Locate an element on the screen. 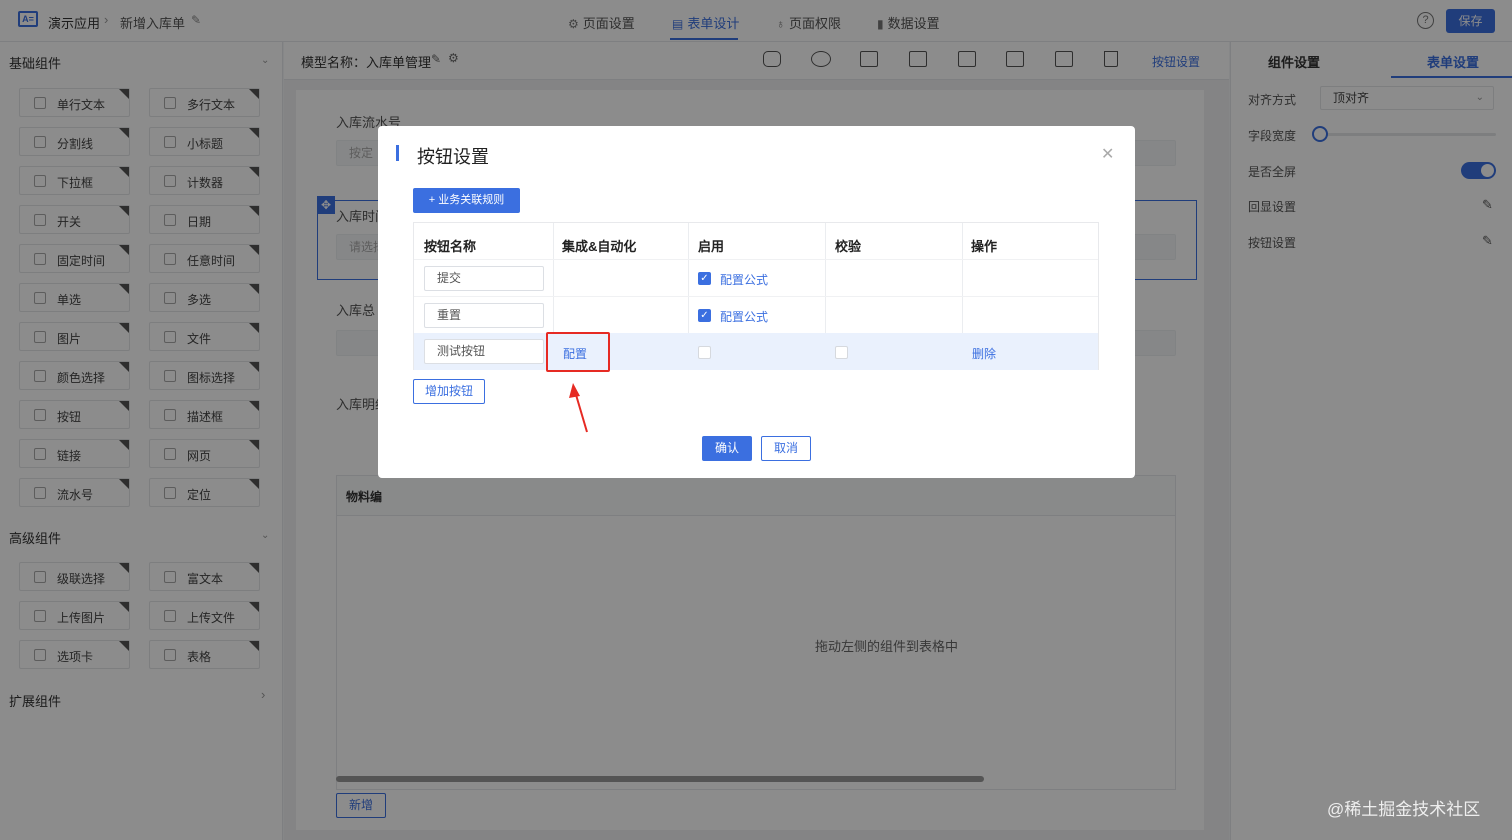 This screenshot has width=1512, height=840. add-button: 增加按钮 is located at coordinates (449, 391).